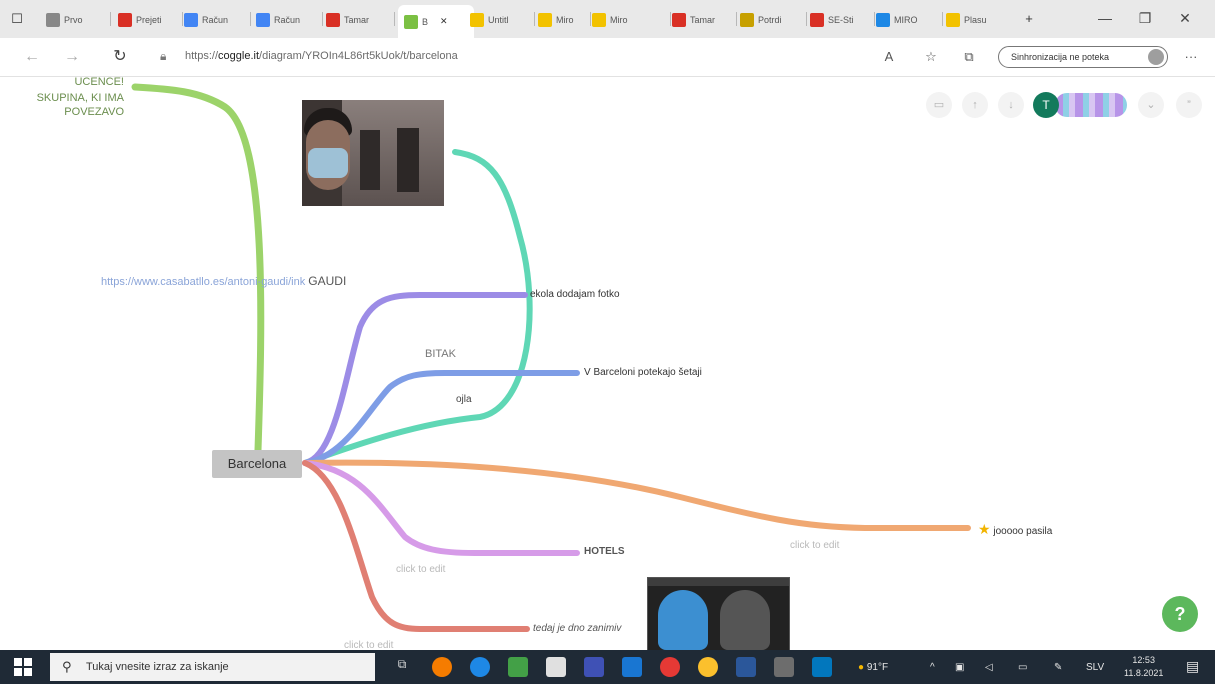 This screenshot has width=1215, height=684. What do you see at coordinates (1046, 105) in the screenshot?
I see `user-avatar: T` at bounding box center [1046, 105].